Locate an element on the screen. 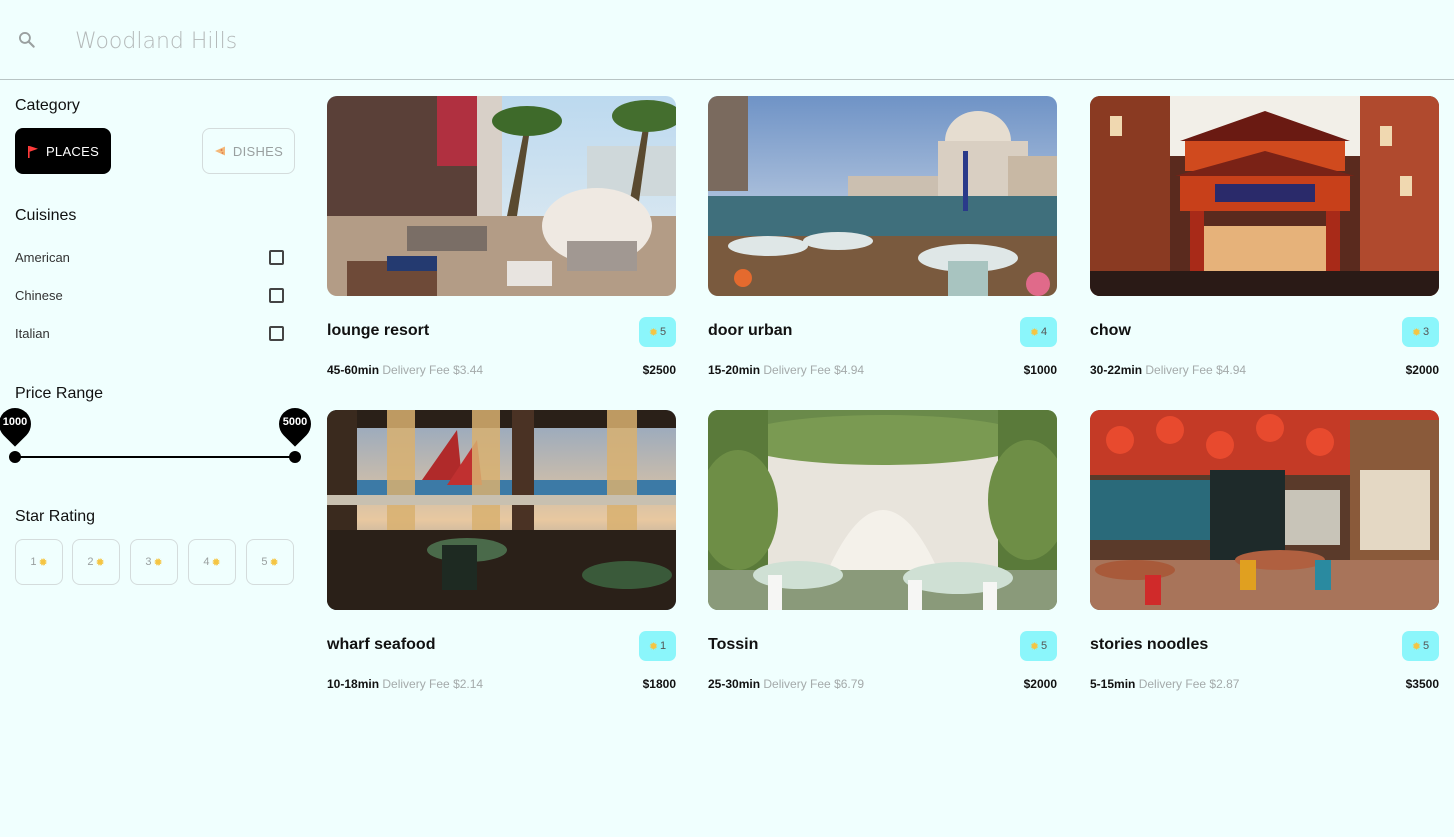 Image resolution: width=1454 pixels, height=837 pixels. star-filter-5-label: 5 is located at coordinates (264, 562).